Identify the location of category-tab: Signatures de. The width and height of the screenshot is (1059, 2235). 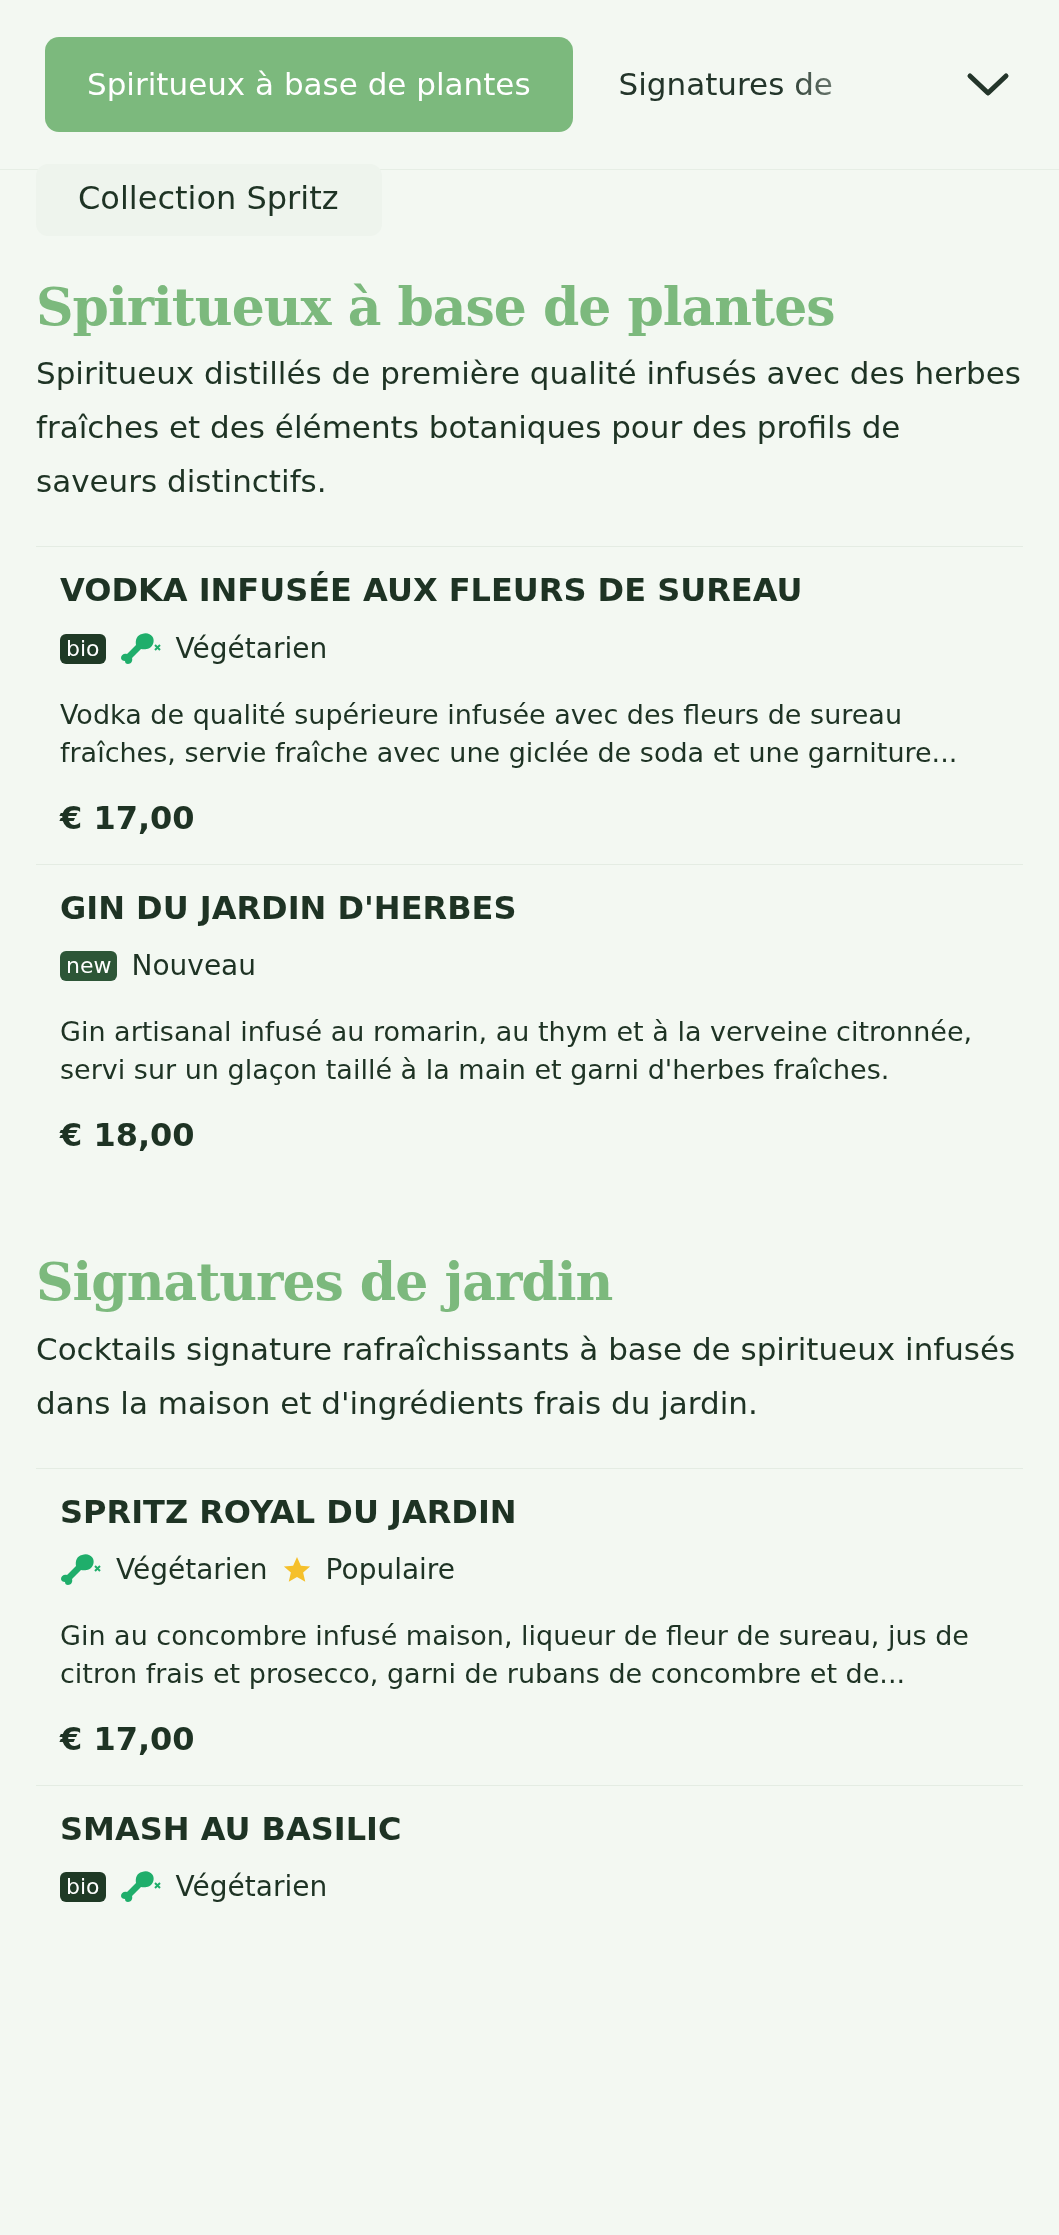
(725, 84).